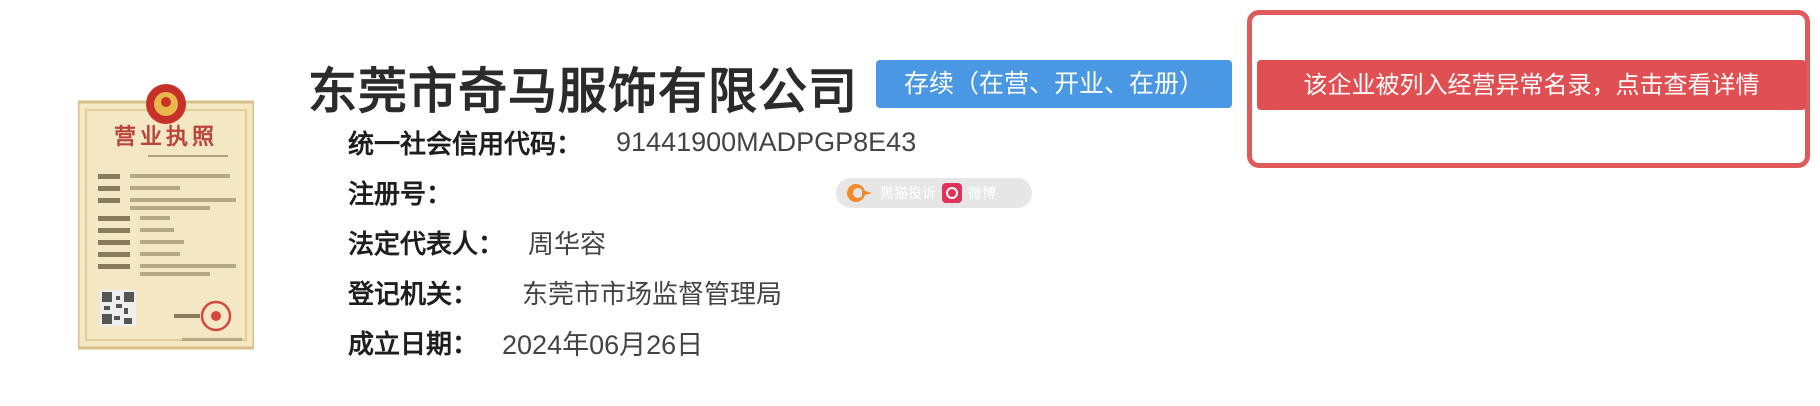 This screenshot has height=406, width=1820. Describe the element at coordinates (952, 193) in the screenshot. I see `weibo-icon` at that location.